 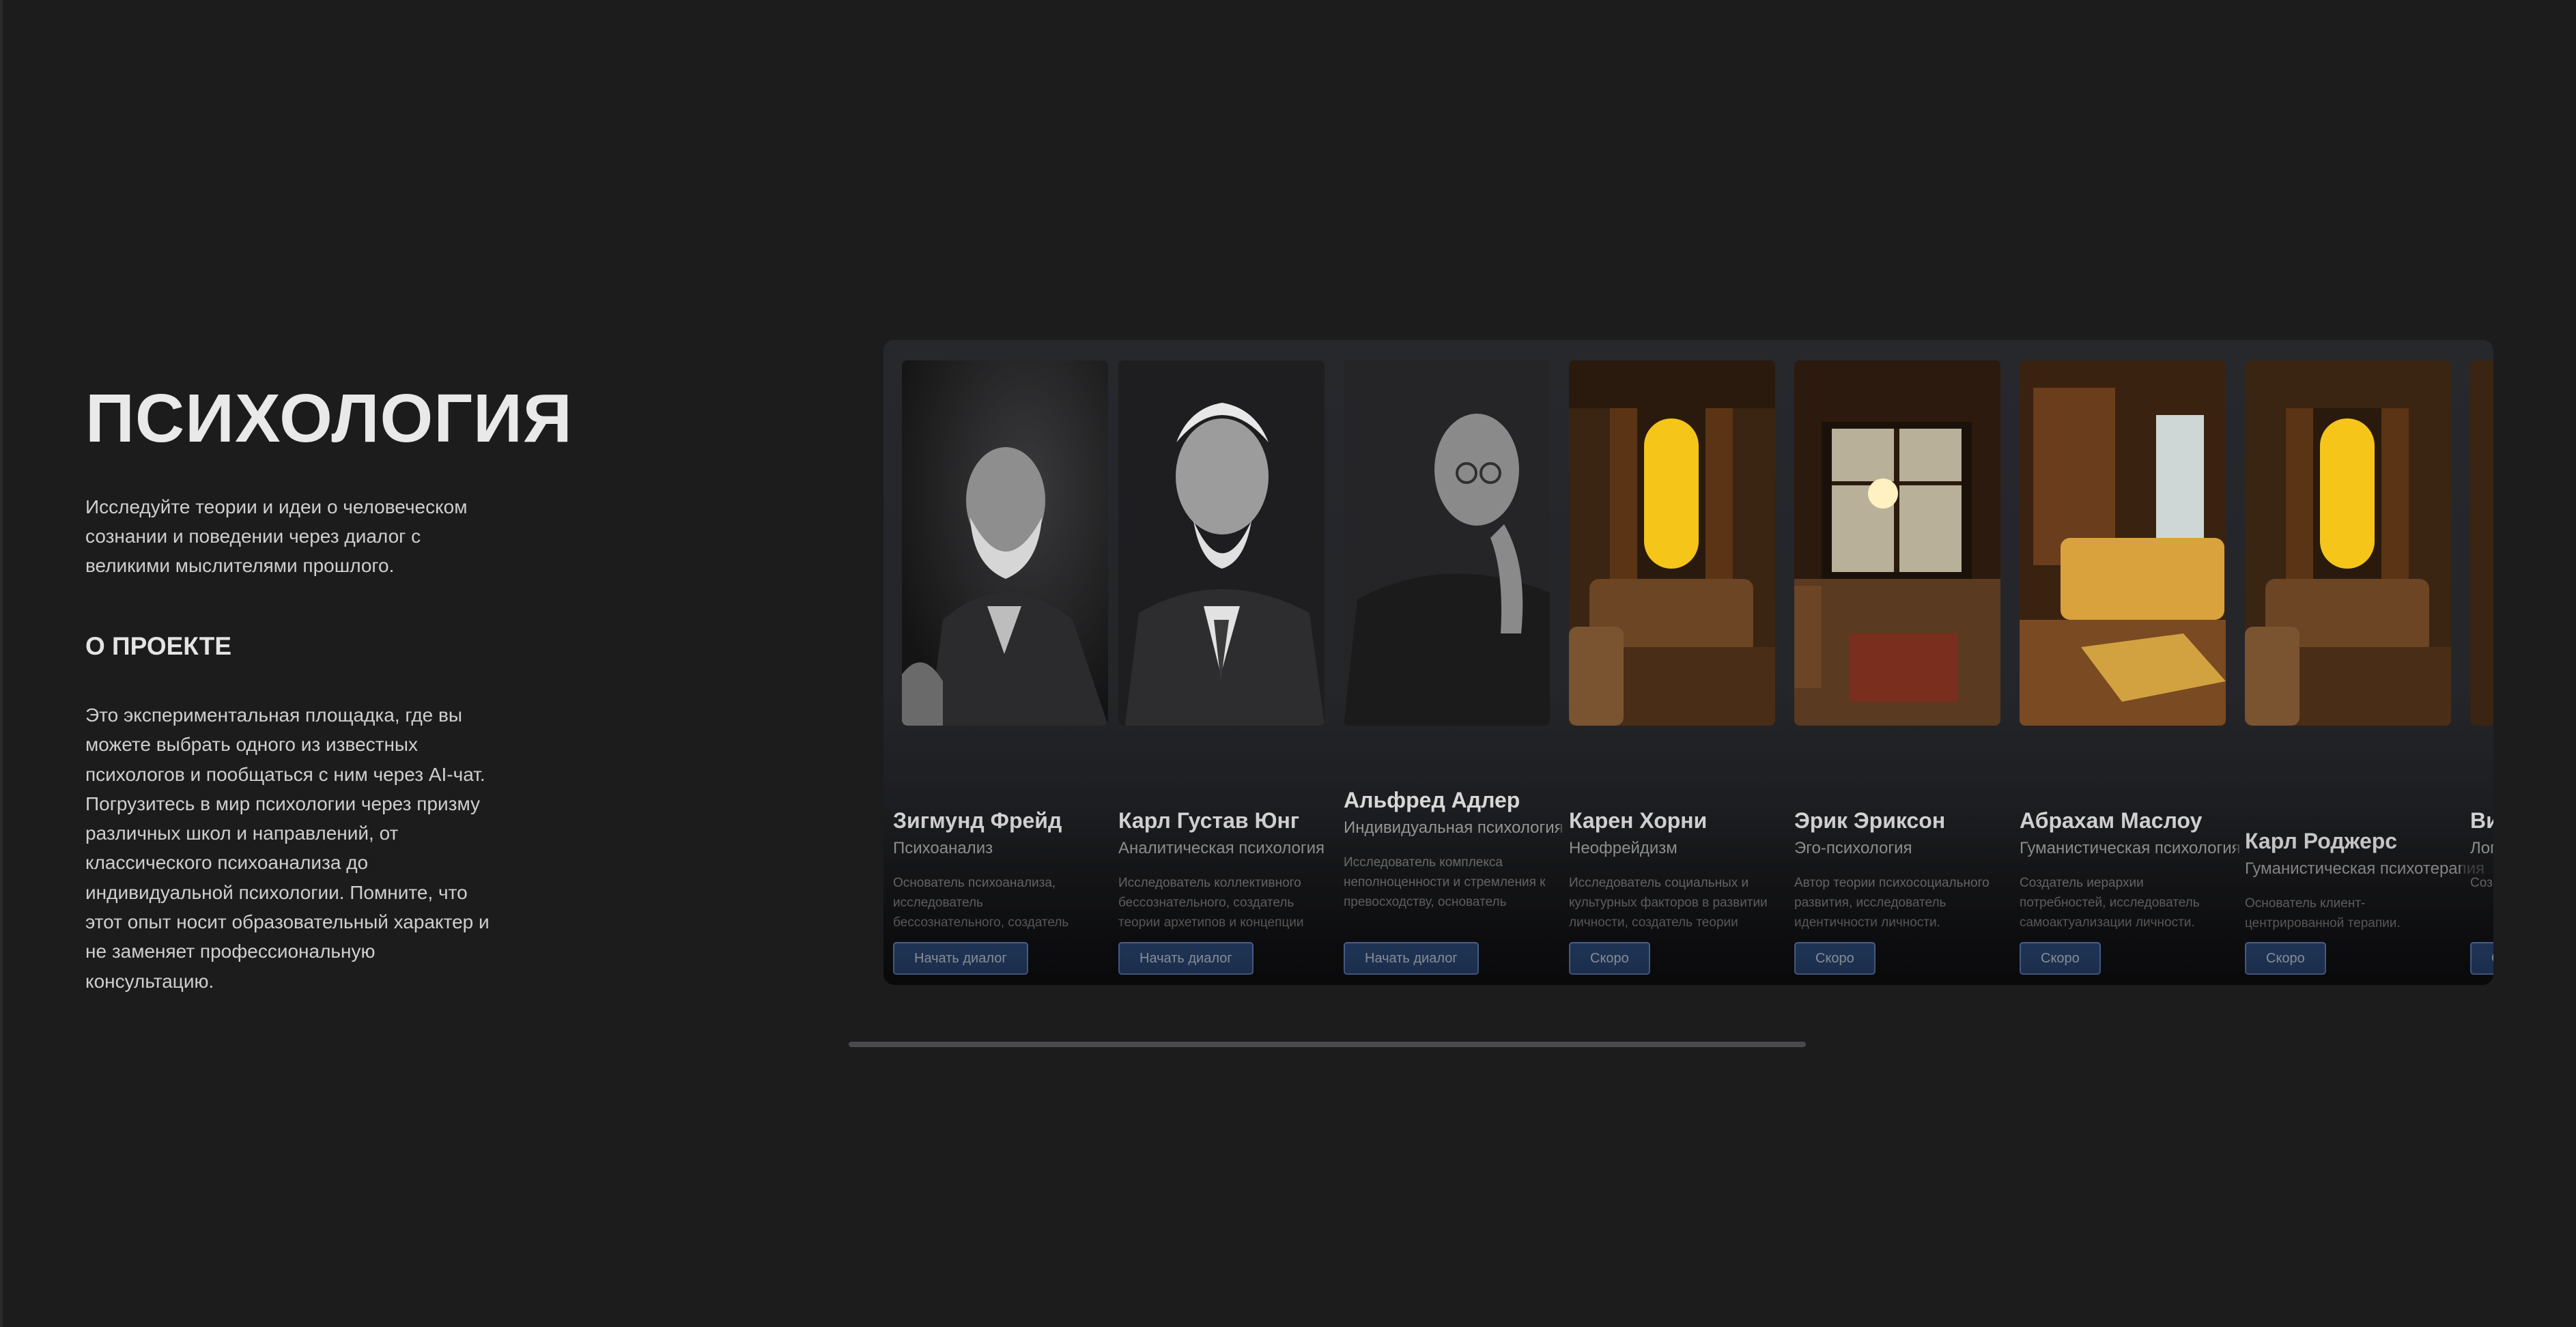 I want to click on coming-soon-button: С, so click(x=2481, y=958).